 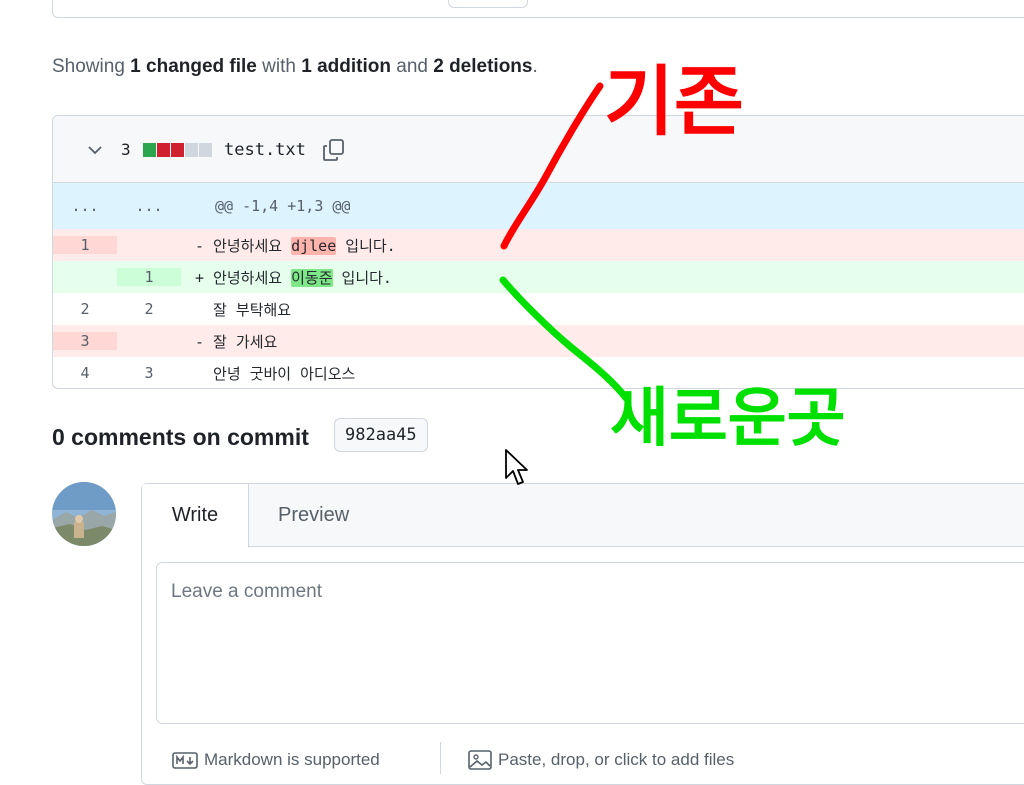 I want to click on changed-word-highlight: 이동준, so click(x=312, y=277).